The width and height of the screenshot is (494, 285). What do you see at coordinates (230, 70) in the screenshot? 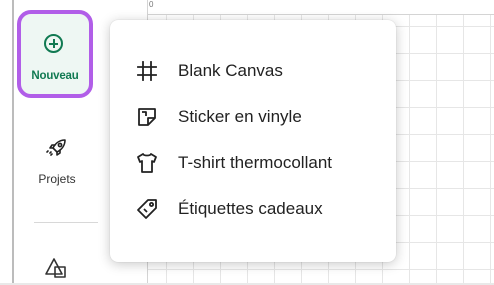
I see `menu-item-label: Blank Canvas` at bounding box center [230, 70].